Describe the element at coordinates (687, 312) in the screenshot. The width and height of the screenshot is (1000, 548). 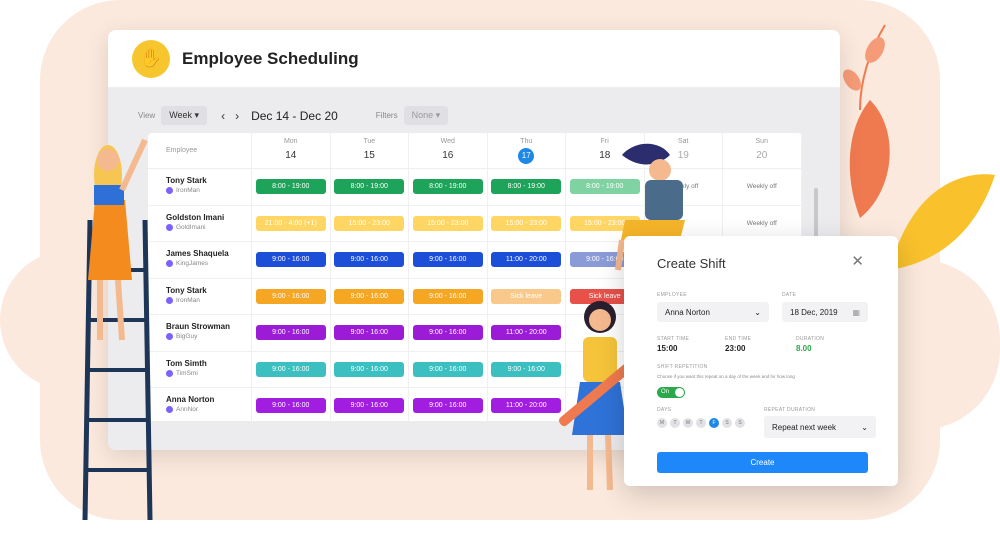
I see `employee-value: Anna Norton` at that location.